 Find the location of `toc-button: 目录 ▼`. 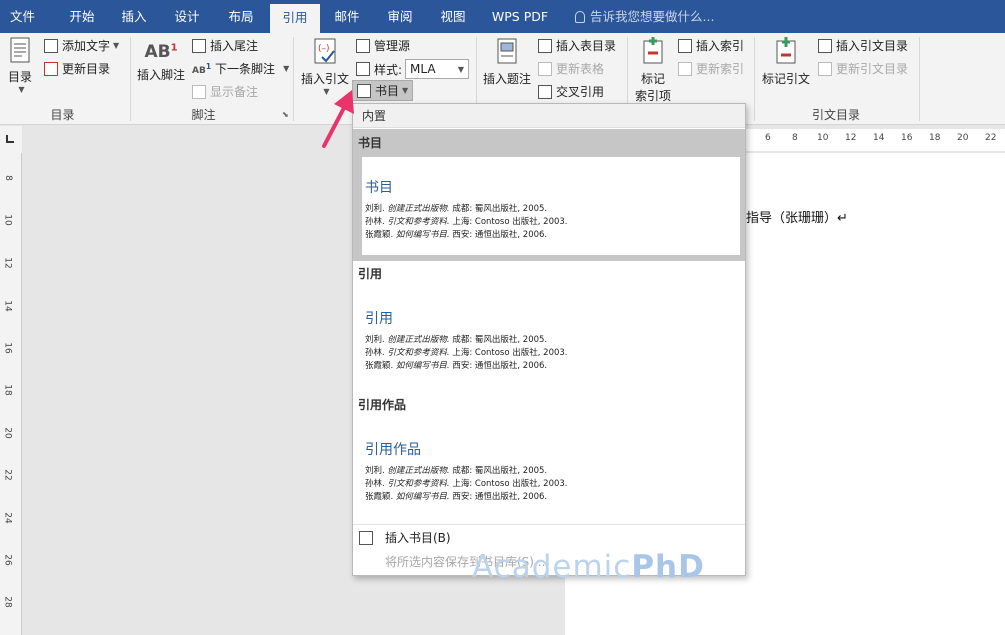

toc-button: 目录 ▼ is located at coordinates (20, 65).